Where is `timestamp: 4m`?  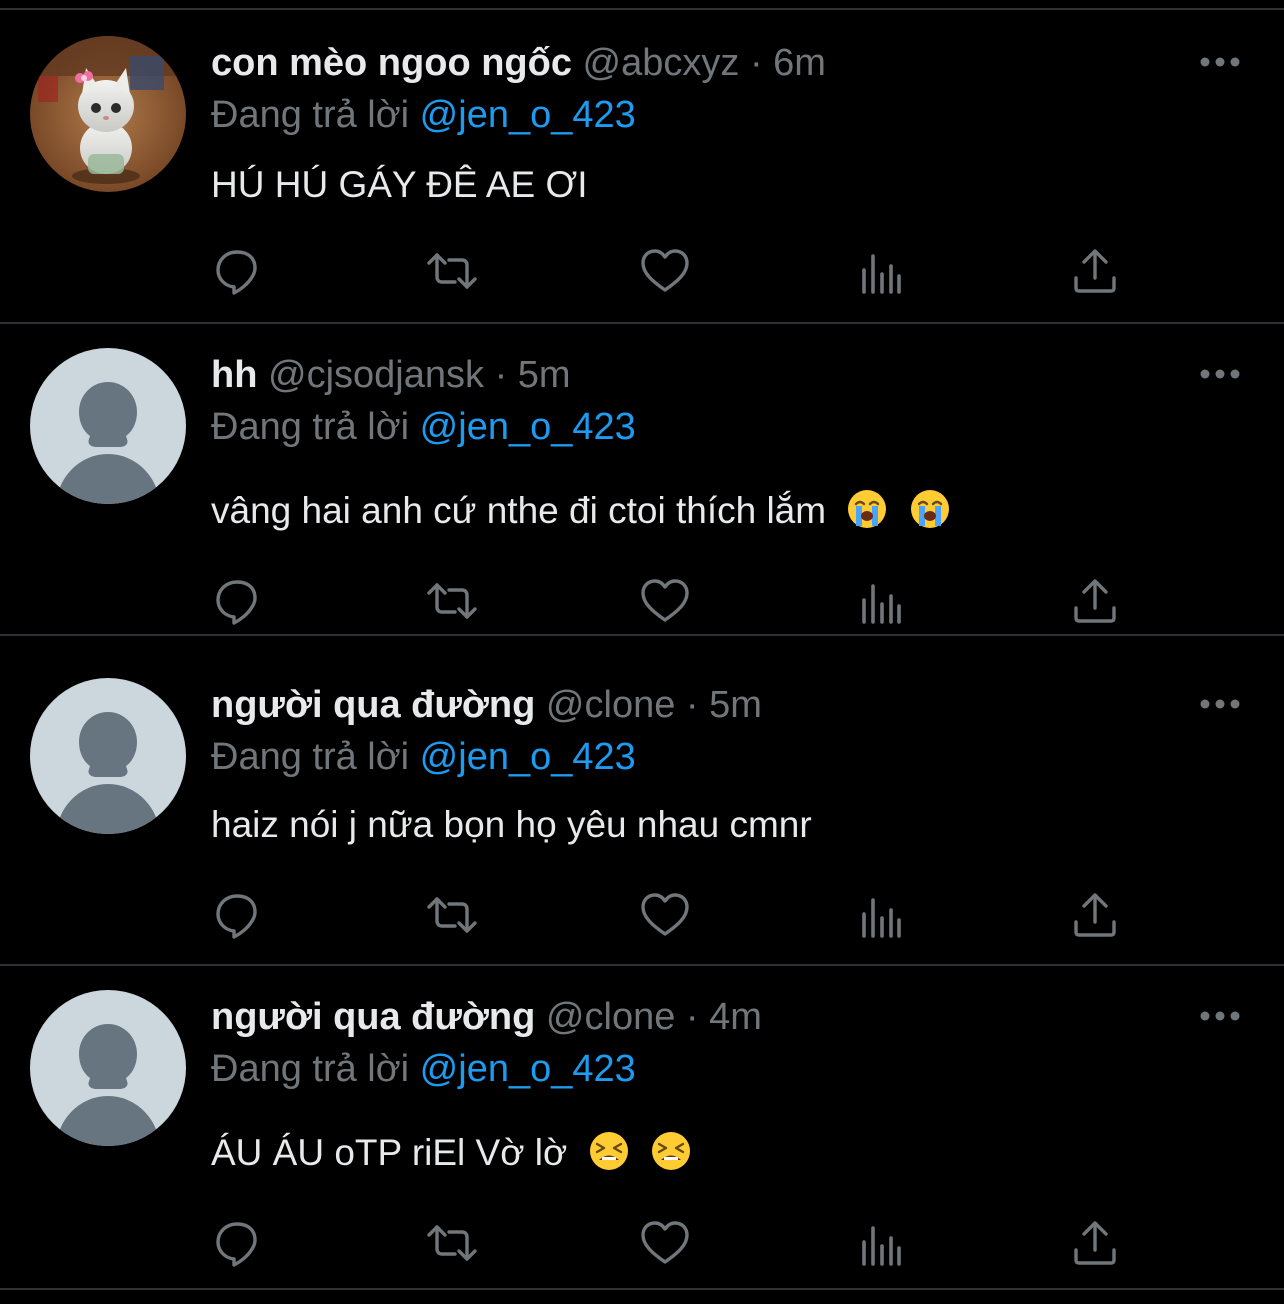
timestamp: 4m is located at coordinates (735, 1017).